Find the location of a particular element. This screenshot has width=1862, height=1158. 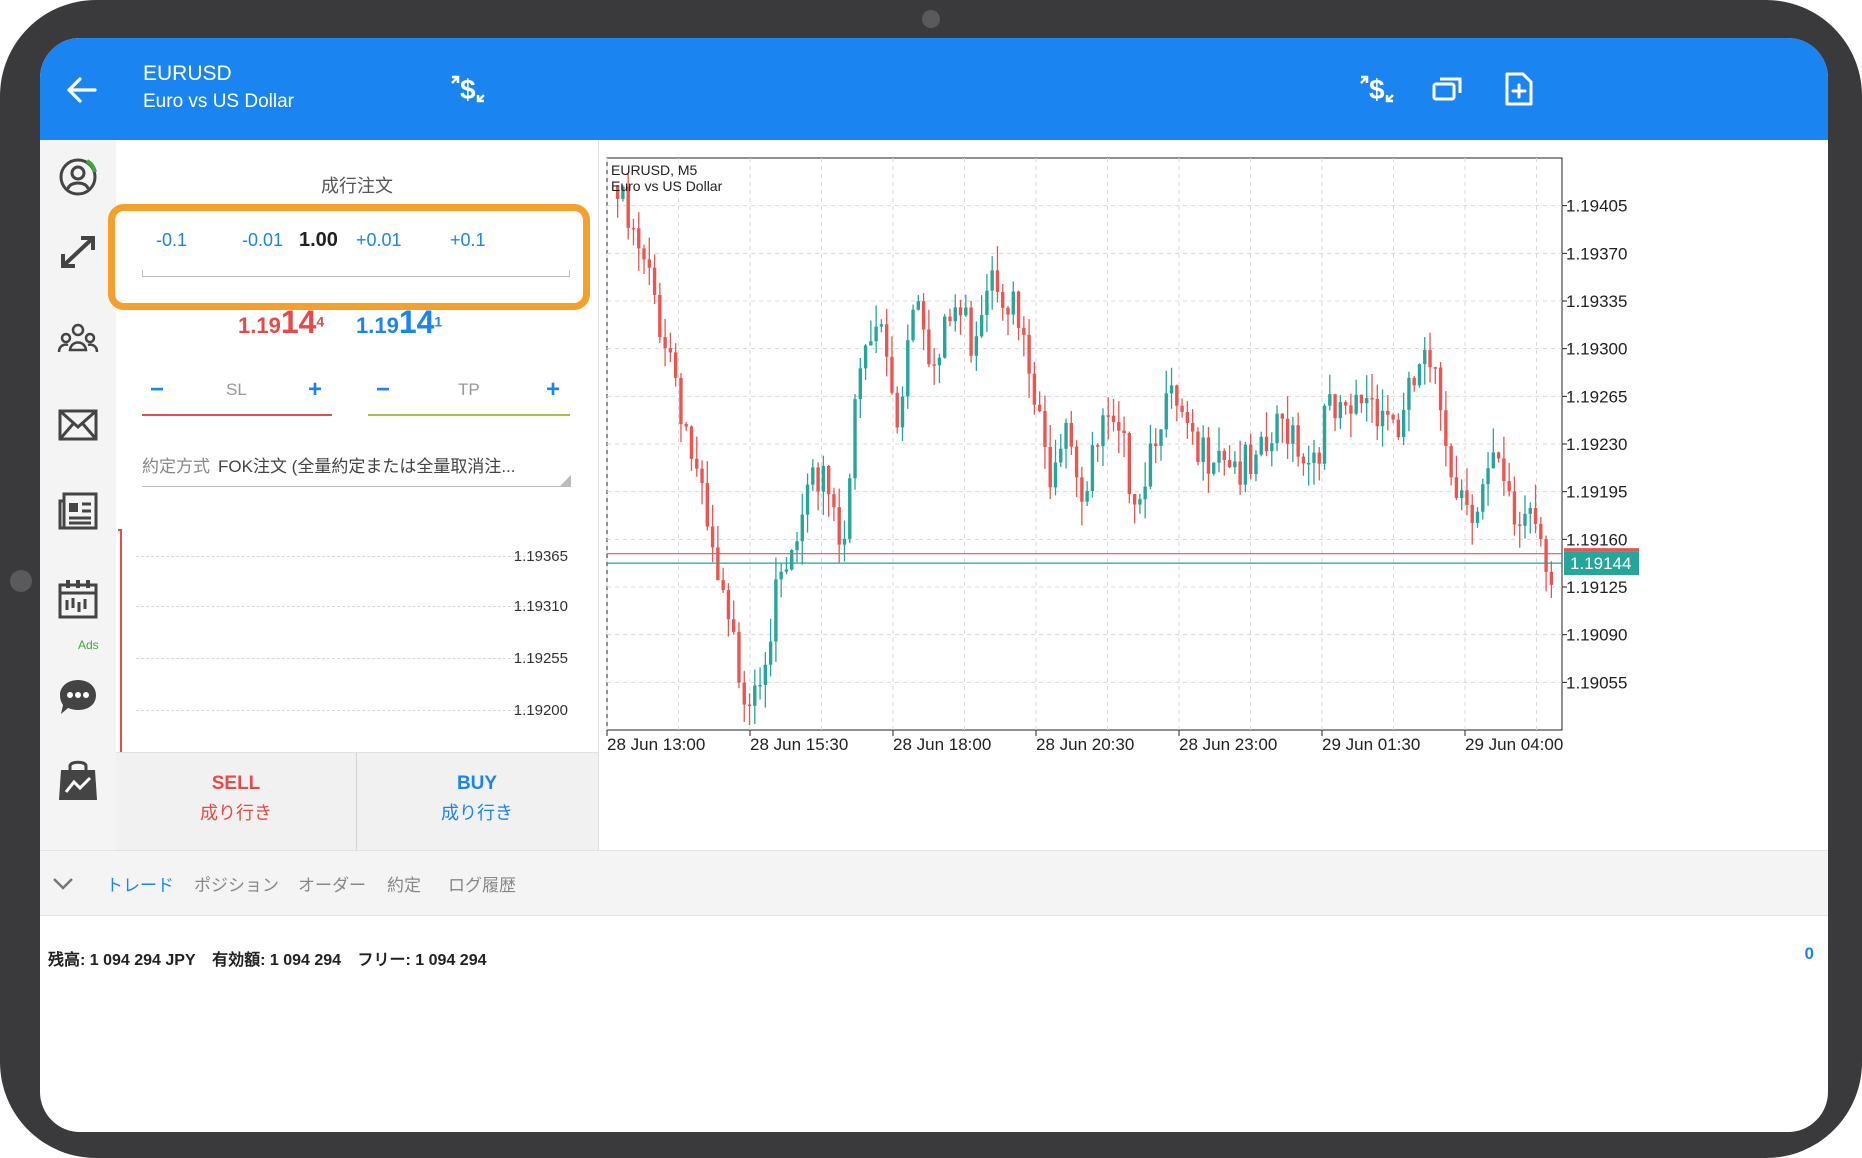

account-icon is located at coordinates (78, 177).